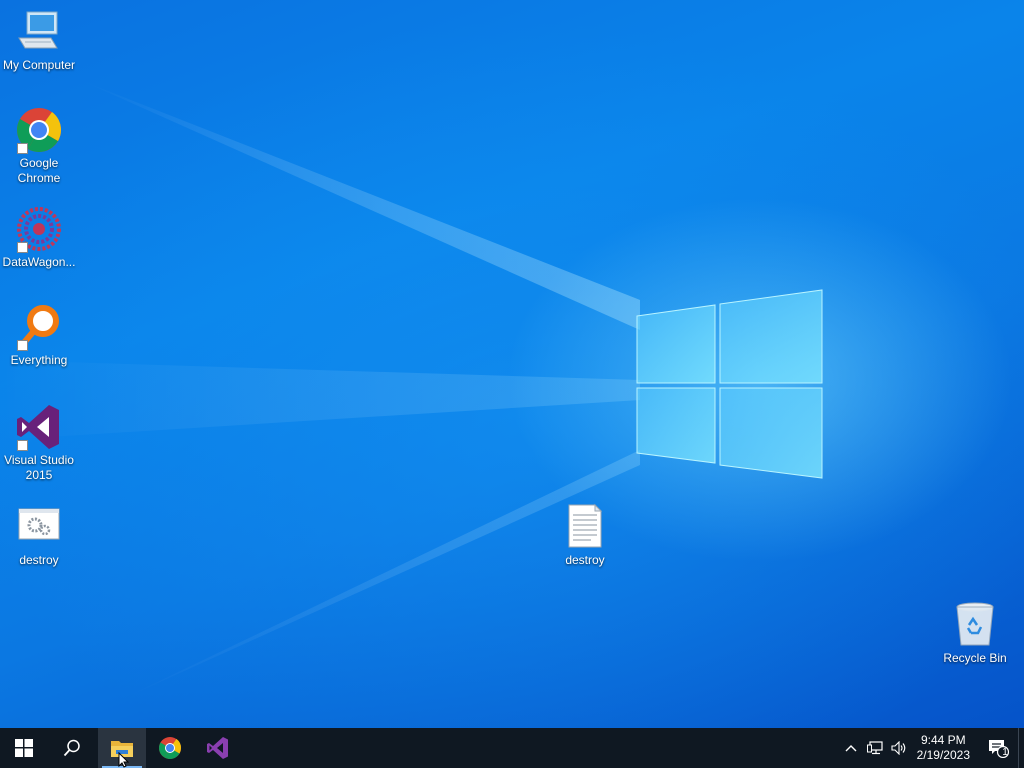 Image resolution: width=1024 pixels, height=768 pixels. Describe the element at coordinates (39, 65) in the screenshot. I see `desktop-icon-label: My Computer` at that location.